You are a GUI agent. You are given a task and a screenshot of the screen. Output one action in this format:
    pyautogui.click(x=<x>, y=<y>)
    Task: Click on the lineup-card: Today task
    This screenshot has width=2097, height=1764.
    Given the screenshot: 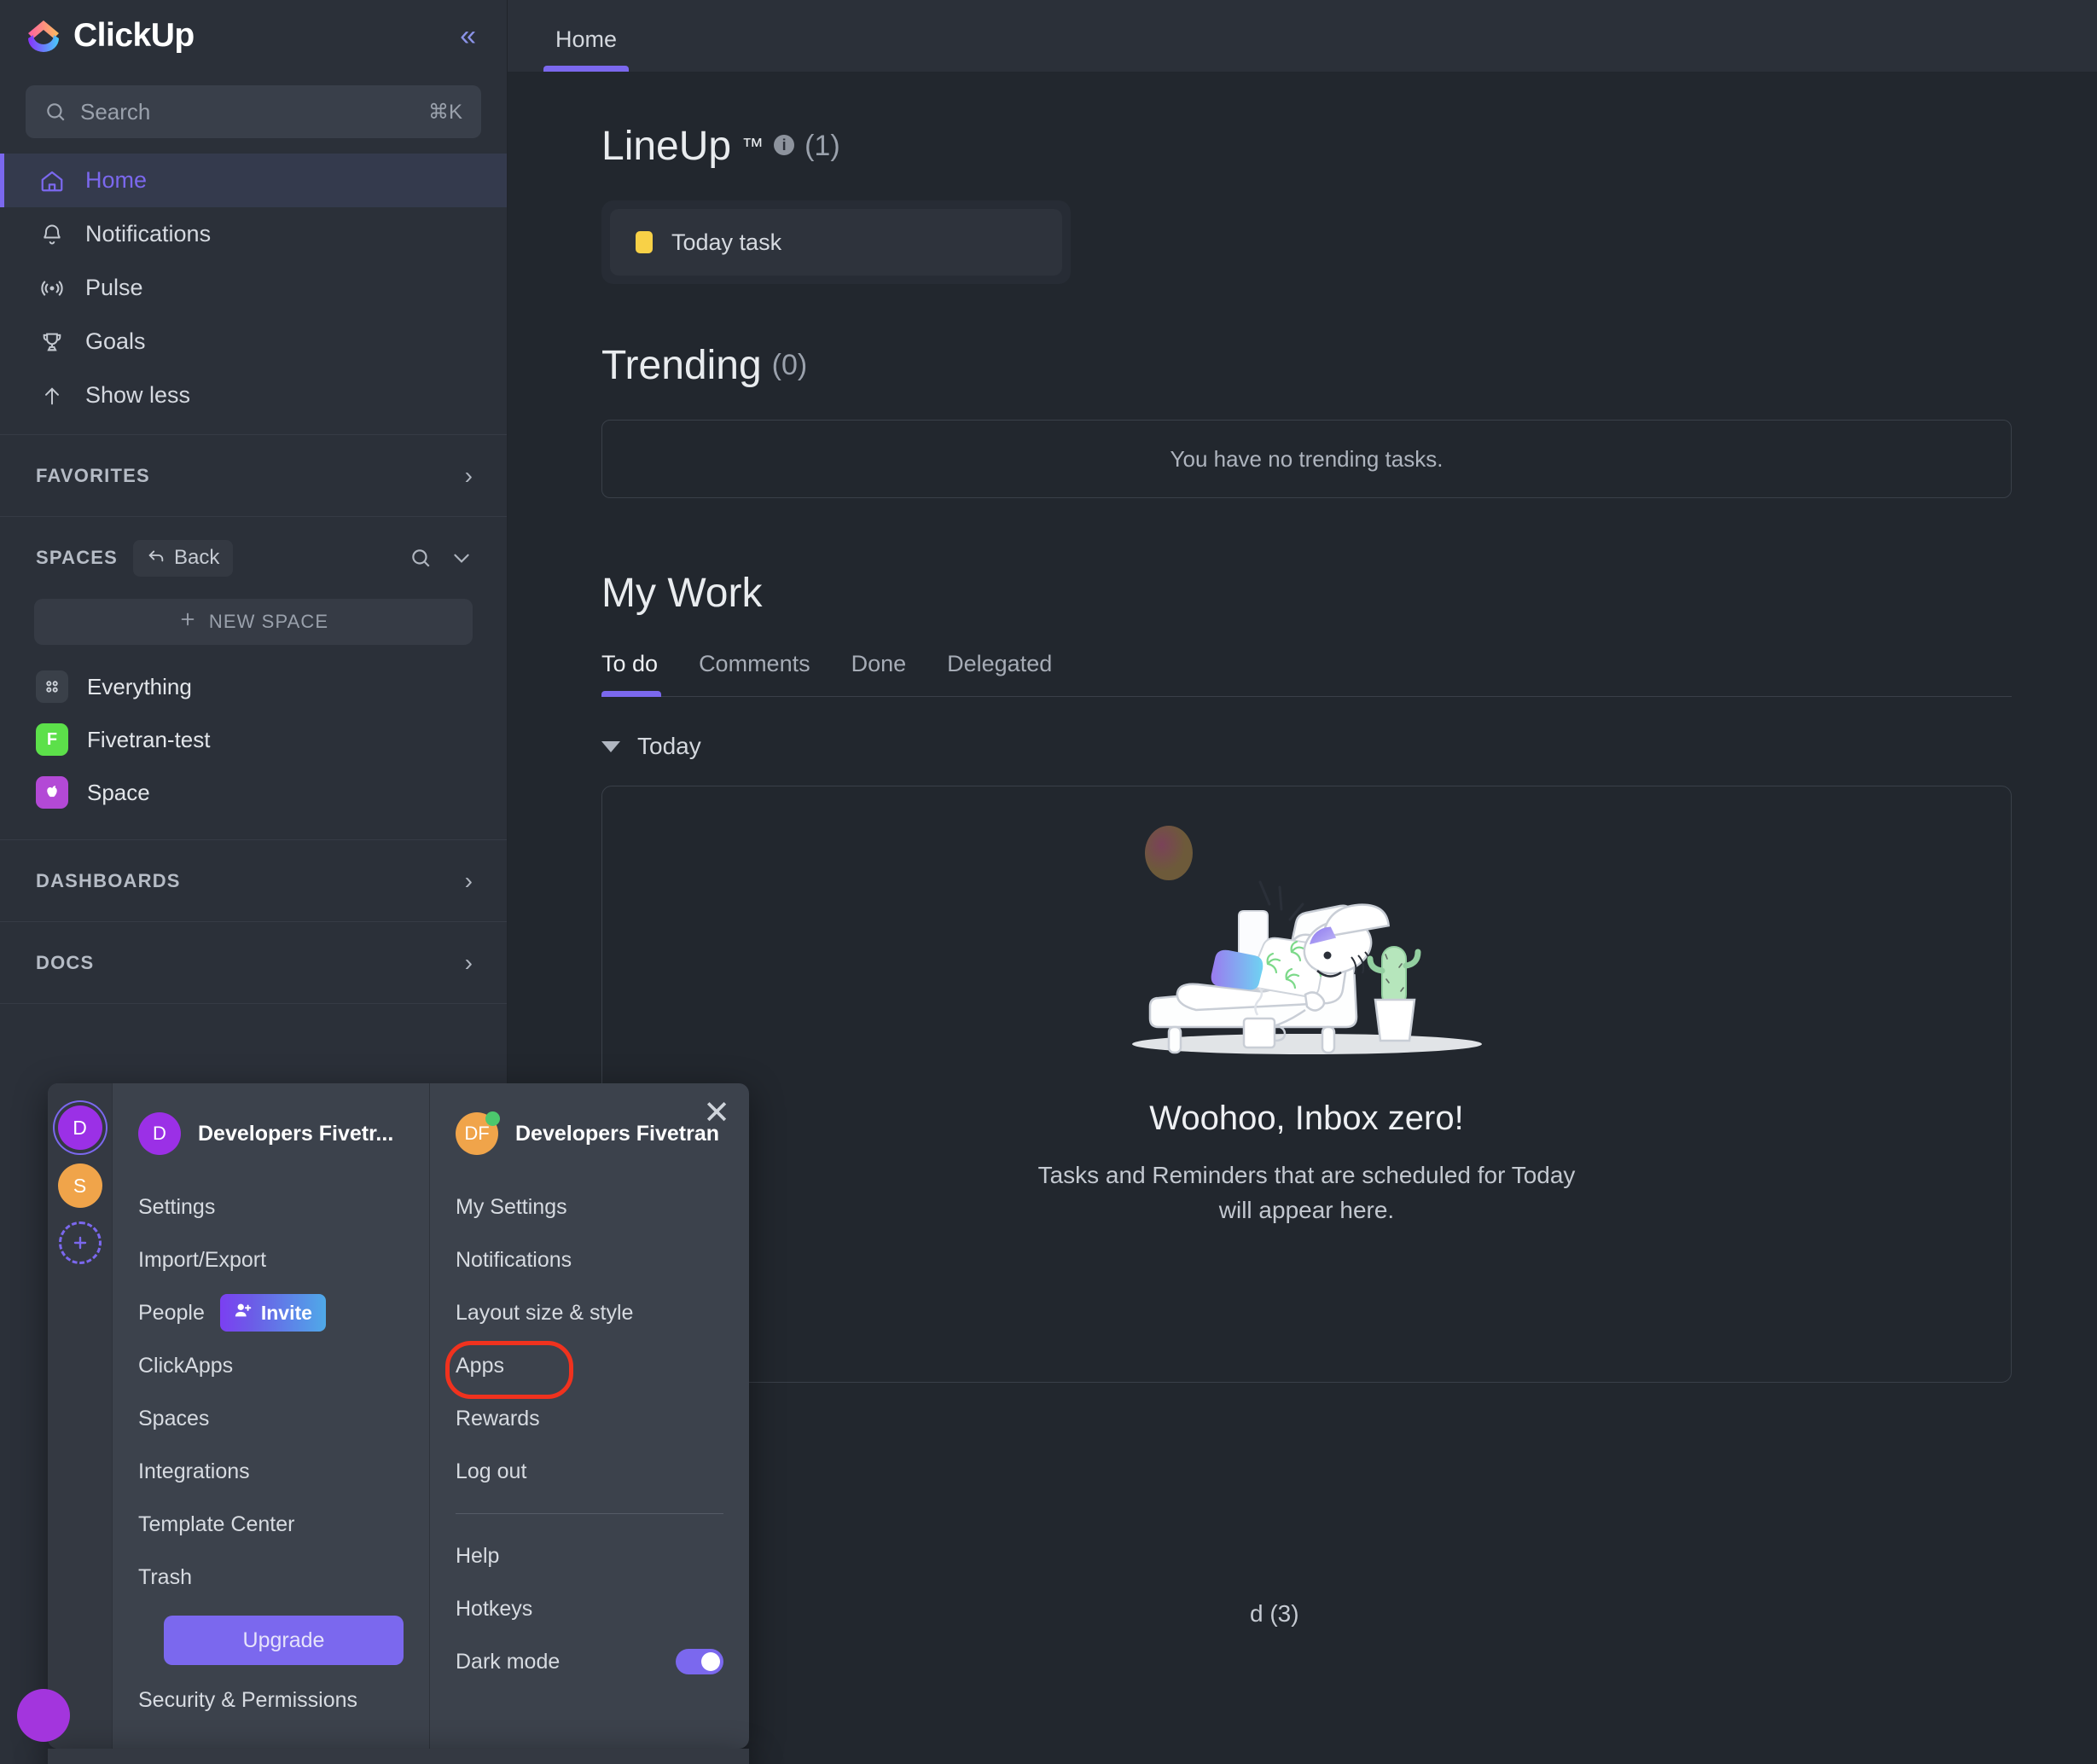 What is the action you would take?
    pyautogui.click(x=836, y=242)
    